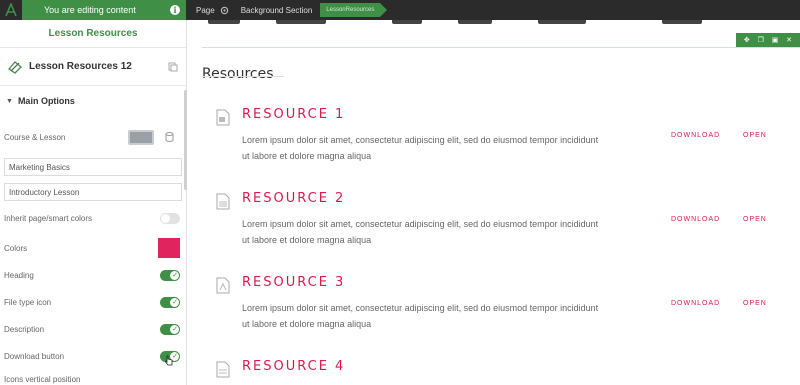 This screenshot has height=385, width=800. I want to click on breadcrumb: Page Background Section LessonResources, so click(289, 10).